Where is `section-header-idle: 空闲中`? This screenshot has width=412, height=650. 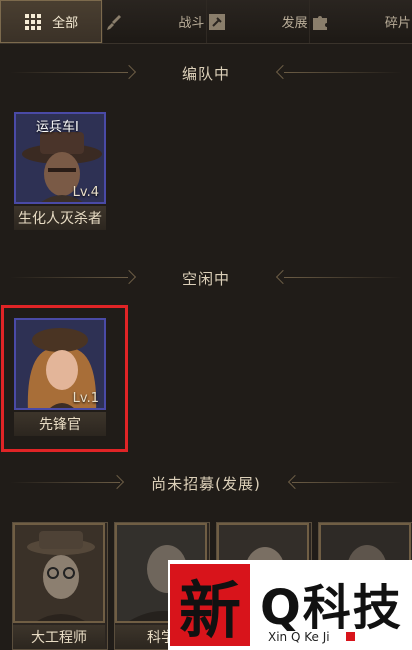
section-header-idle: 空闲中 is located at coordinates (206, 278).